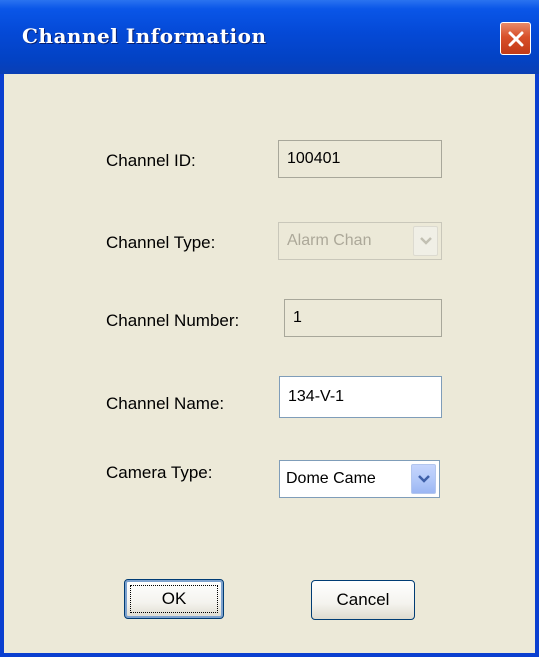  I want to click on camera-type-select: Dome Came, so click(359, 479).